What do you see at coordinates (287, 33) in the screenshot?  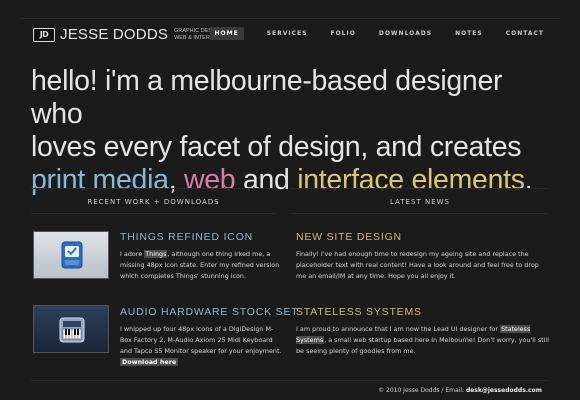 I see `nav-services: SERVICES` at bounding box center [287, 33].